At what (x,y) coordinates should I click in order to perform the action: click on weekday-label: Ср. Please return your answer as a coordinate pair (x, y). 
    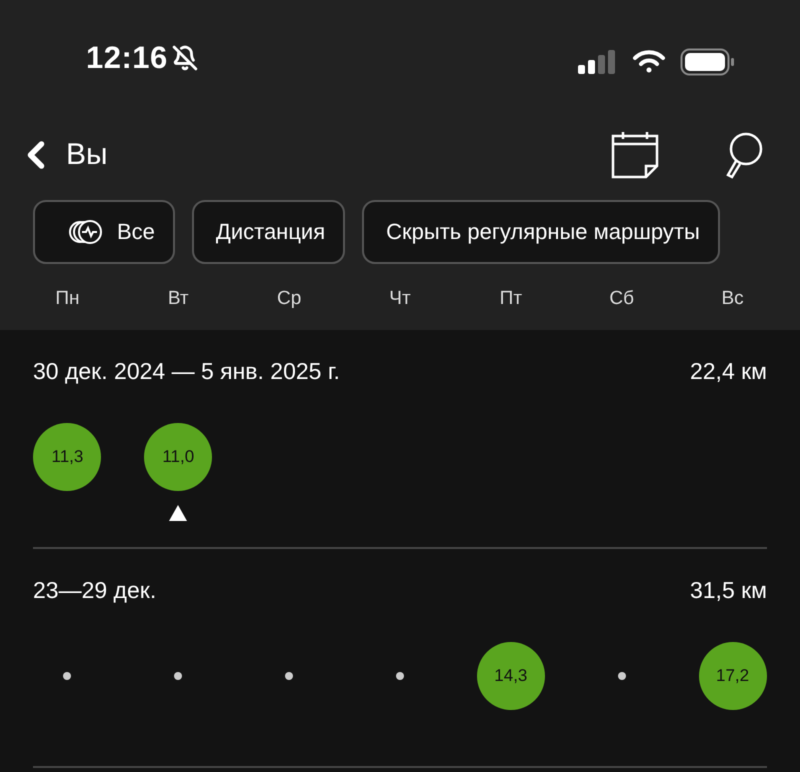
    Looking at the image, I should click on (289, 299).